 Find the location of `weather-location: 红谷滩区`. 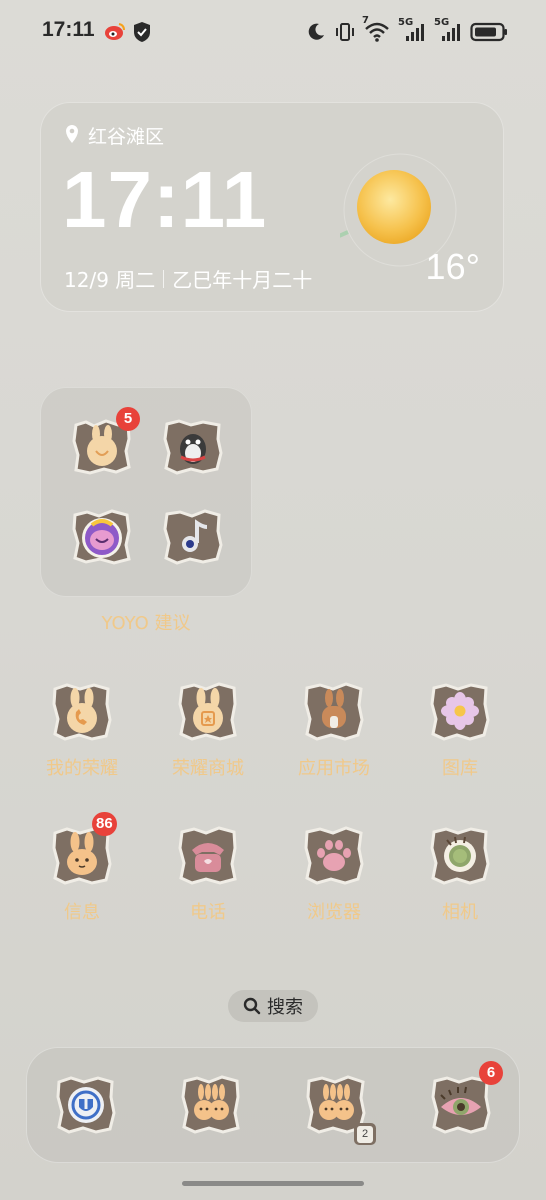

weather-location: 红谷滩区 is located at coordinates (126, 137).